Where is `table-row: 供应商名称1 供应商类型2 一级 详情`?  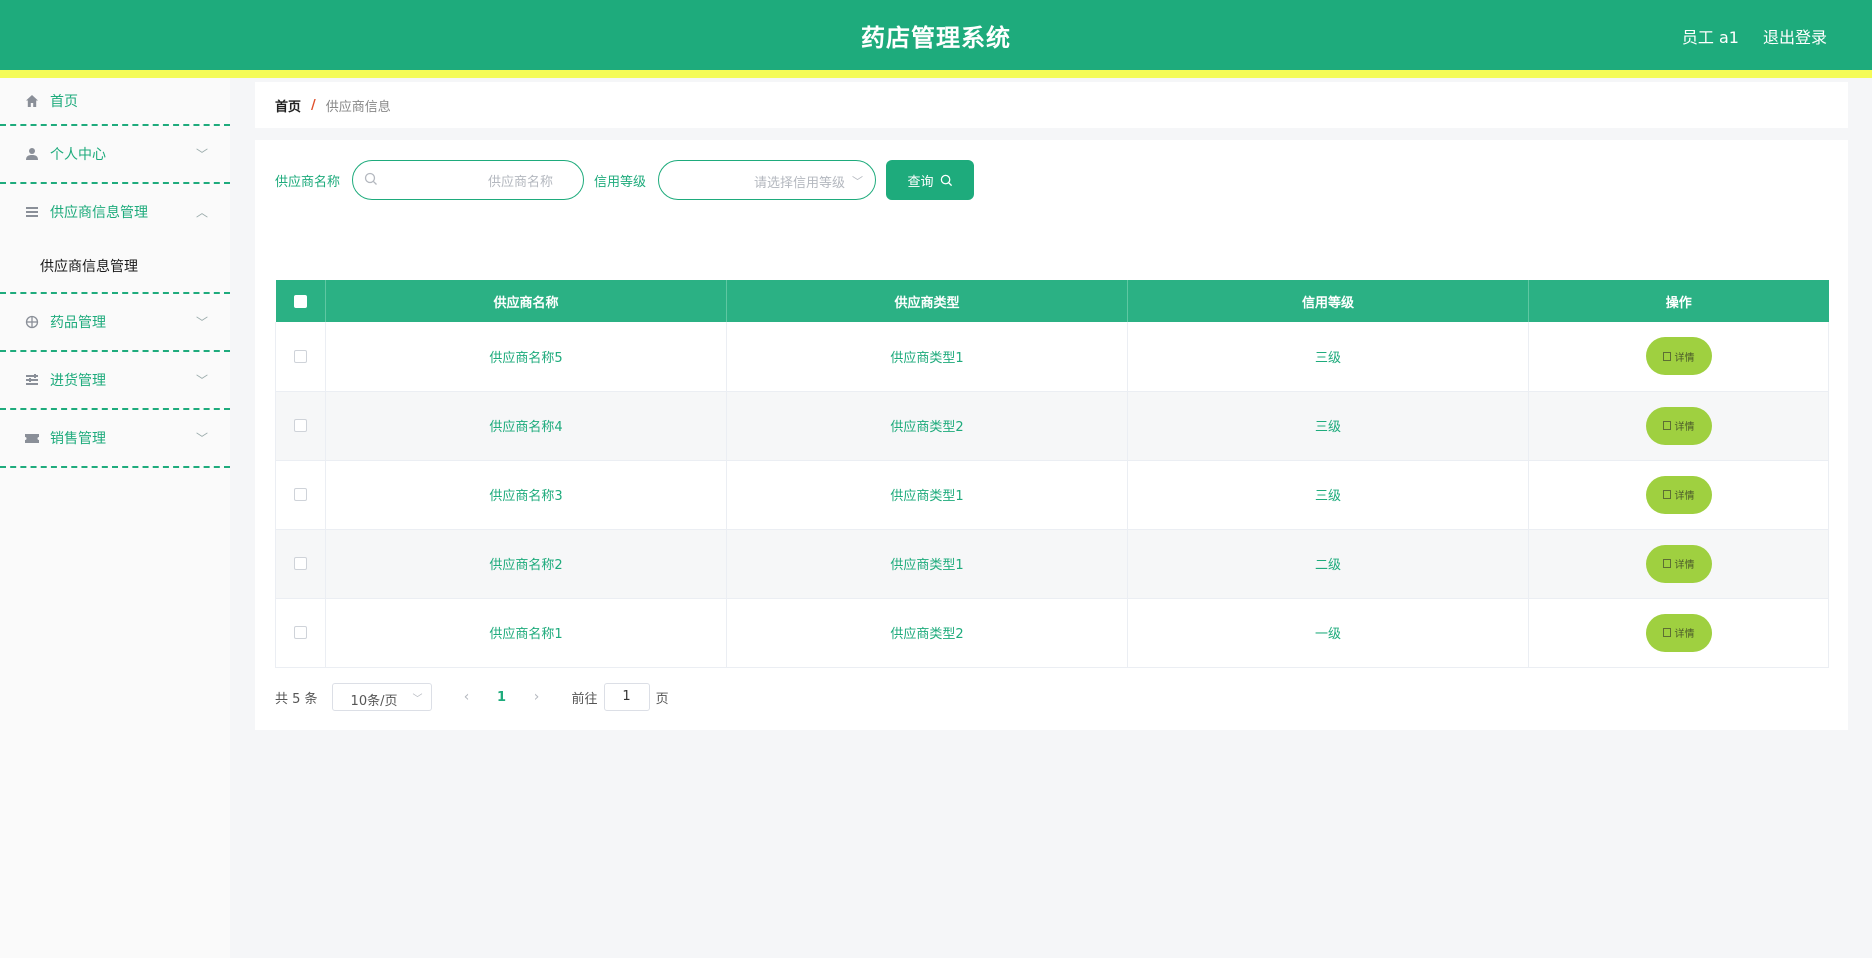
table-row: 供应商名称1 供应商类型2 一级 详情 is located at coordinates (1052, 633).